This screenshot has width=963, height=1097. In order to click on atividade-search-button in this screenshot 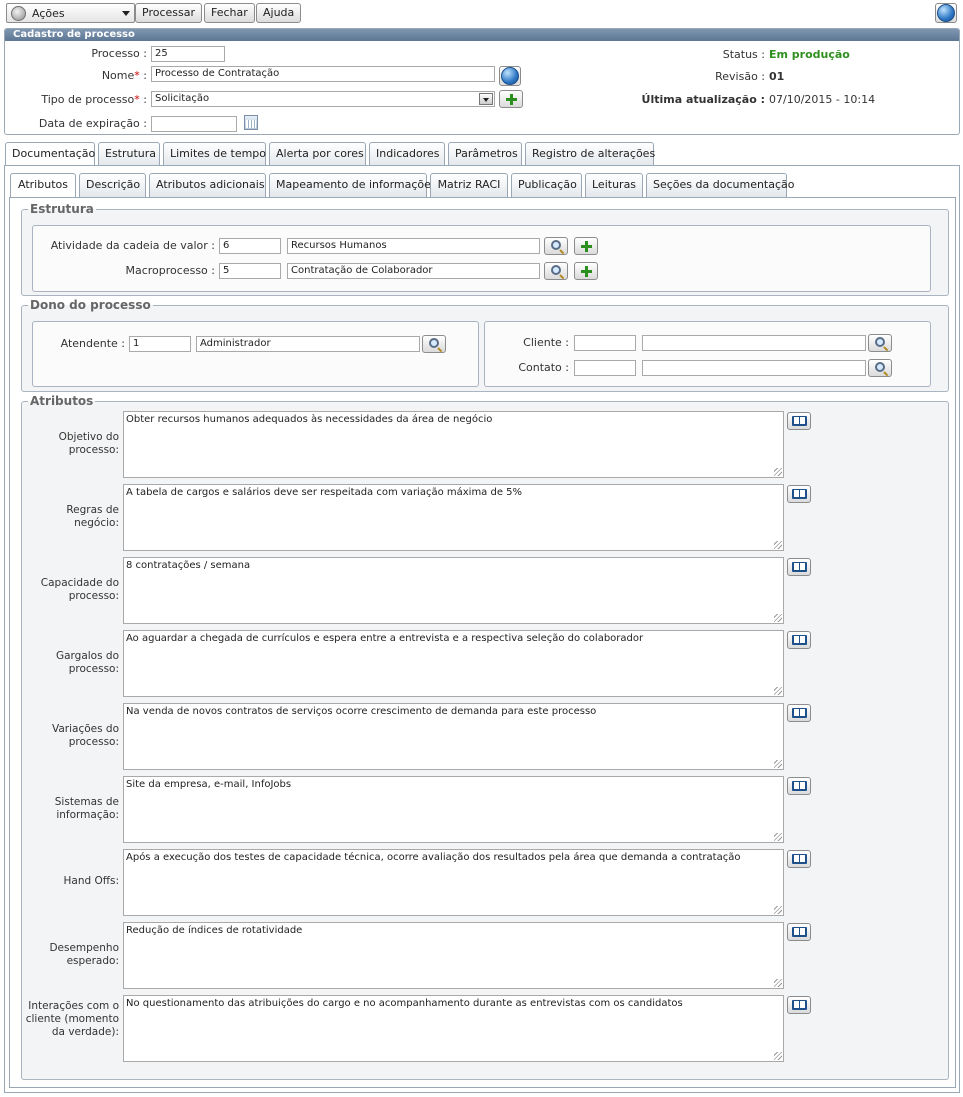, I will do `click(556, 246)`.